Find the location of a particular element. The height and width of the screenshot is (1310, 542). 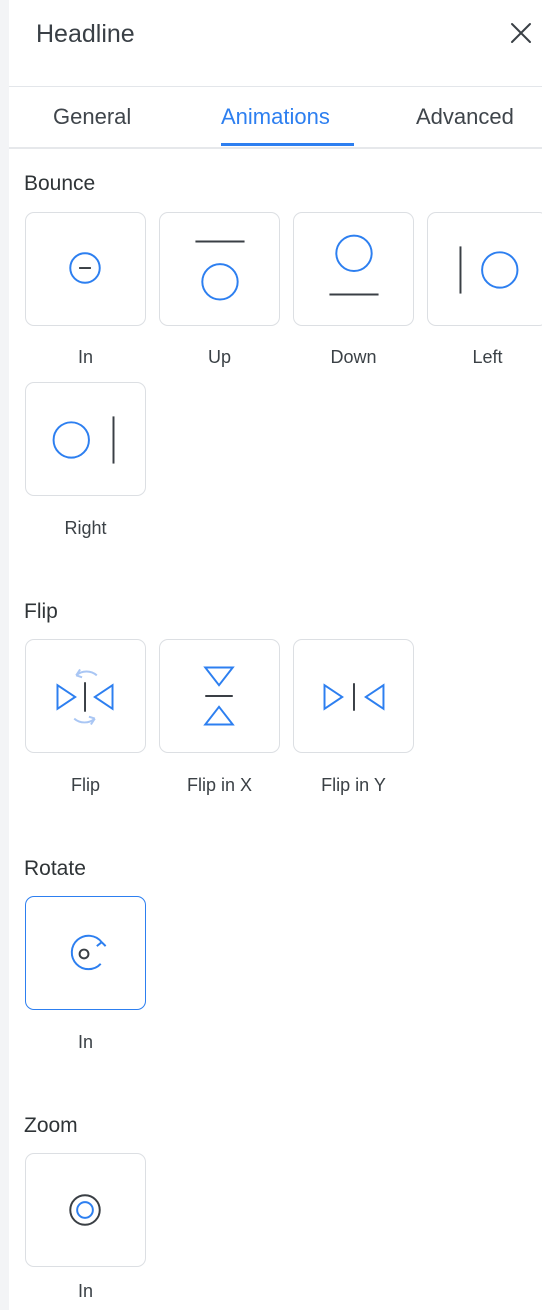

rotate-in-option is located at coordinates (85, 953).